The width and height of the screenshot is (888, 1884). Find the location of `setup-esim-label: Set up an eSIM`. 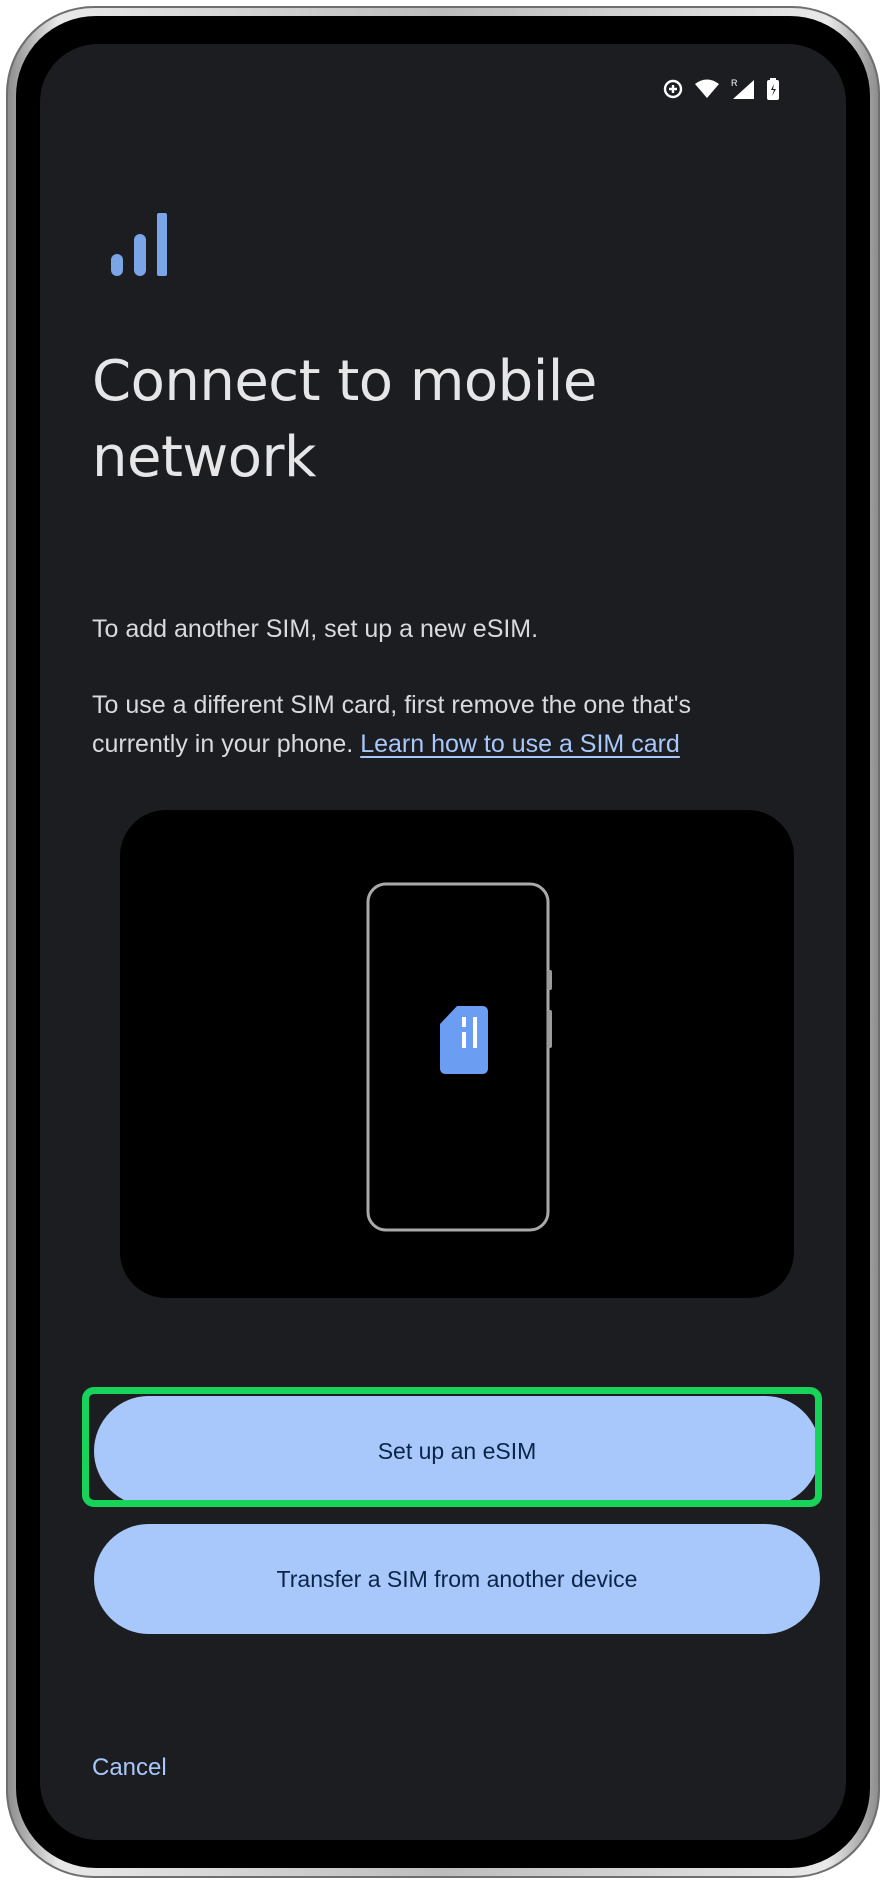

setup-esim-label: Set up an eSIM is located at coordinates (457, 1450).